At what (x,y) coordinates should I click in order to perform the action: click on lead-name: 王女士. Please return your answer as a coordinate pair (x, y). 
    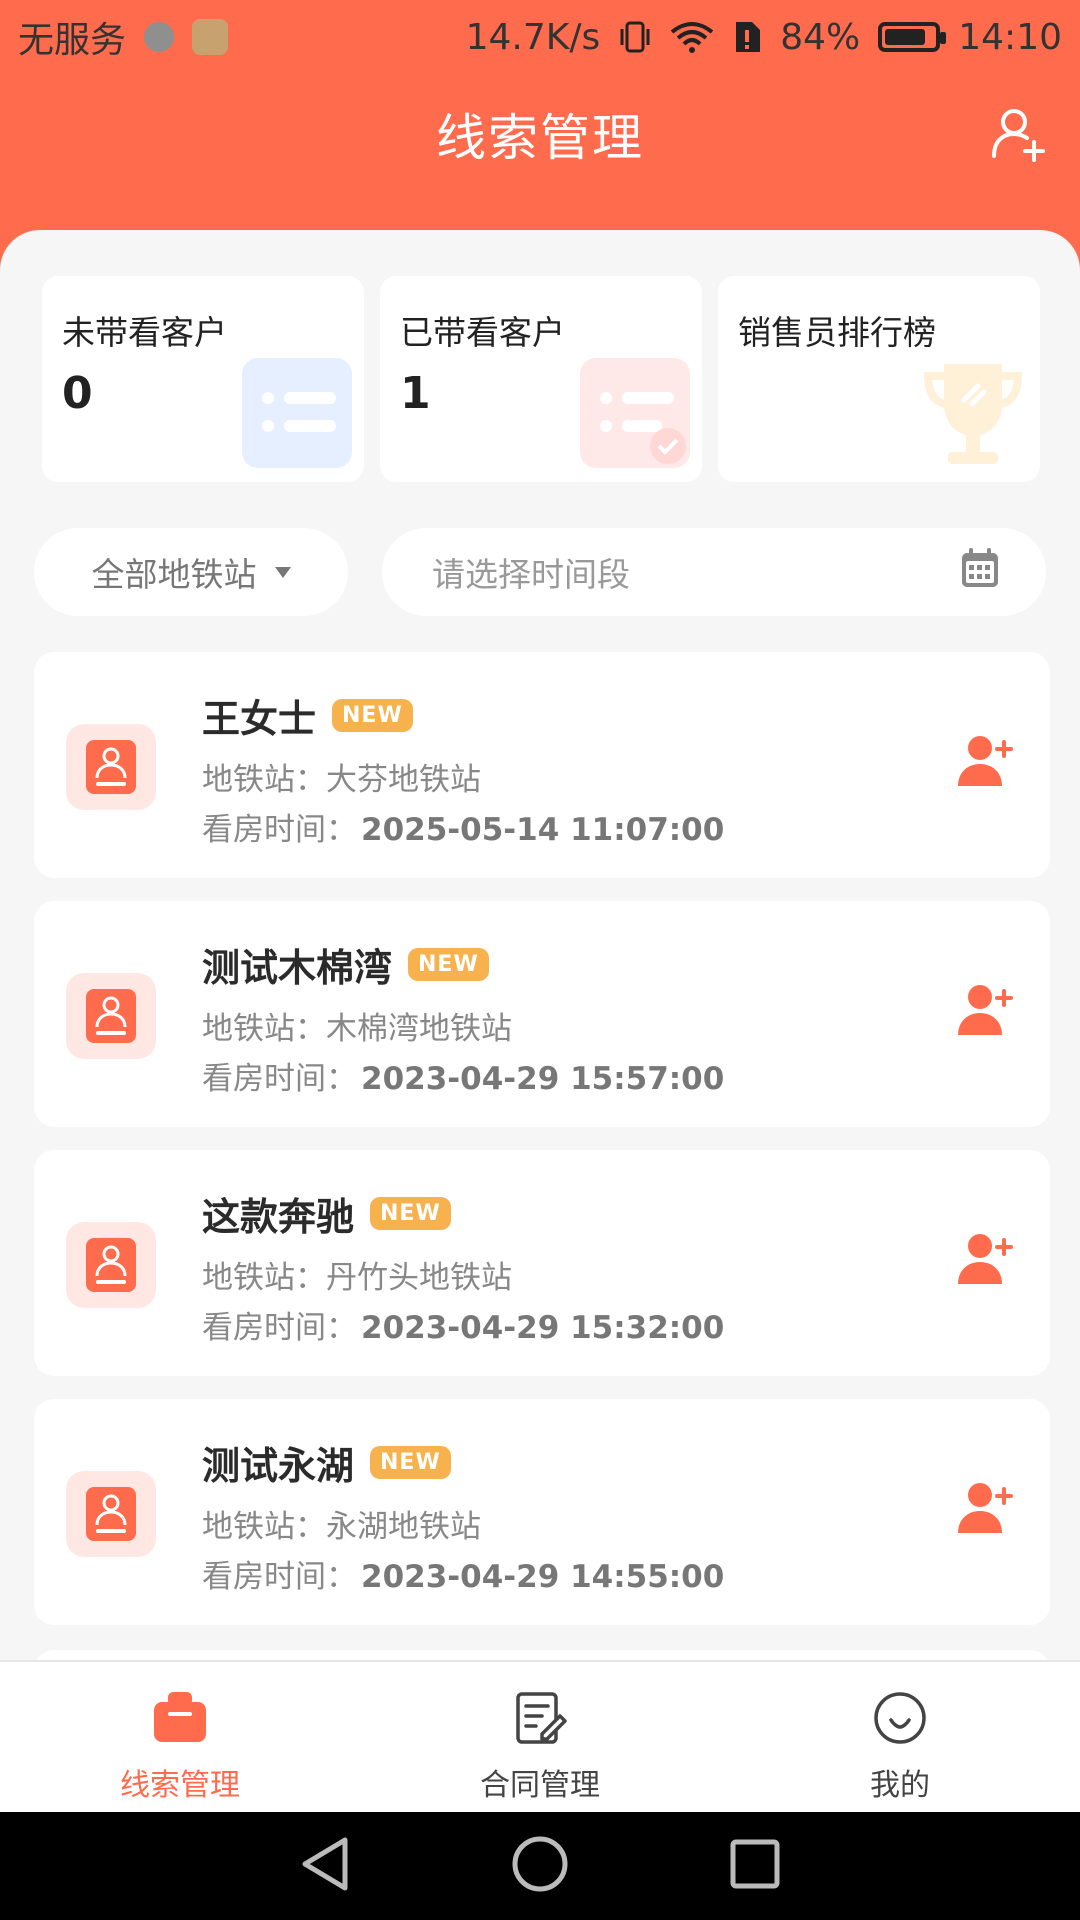
    Looking at the image, I should click on (259, 719).